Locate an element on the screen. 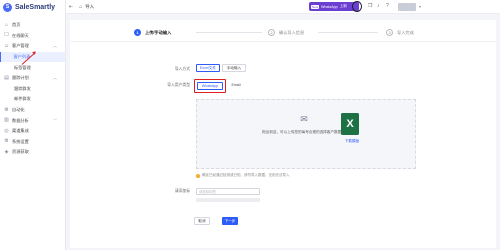 This screenshot has width=500, height=250. bell-icon: ♪ is located at coordinates (378, 6).